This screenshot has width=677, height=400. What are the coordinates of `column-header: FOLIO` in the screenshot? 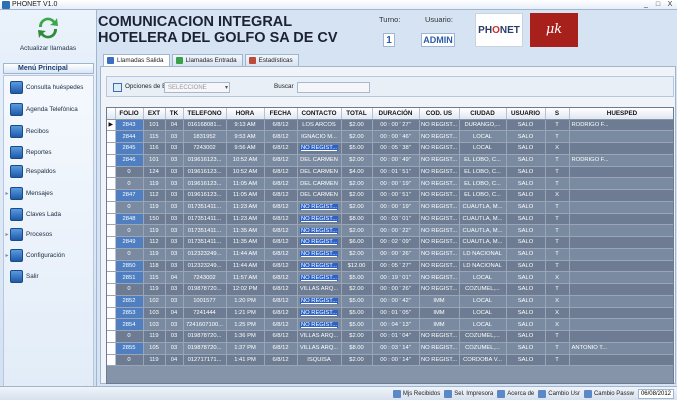 It's located at (129, 114).